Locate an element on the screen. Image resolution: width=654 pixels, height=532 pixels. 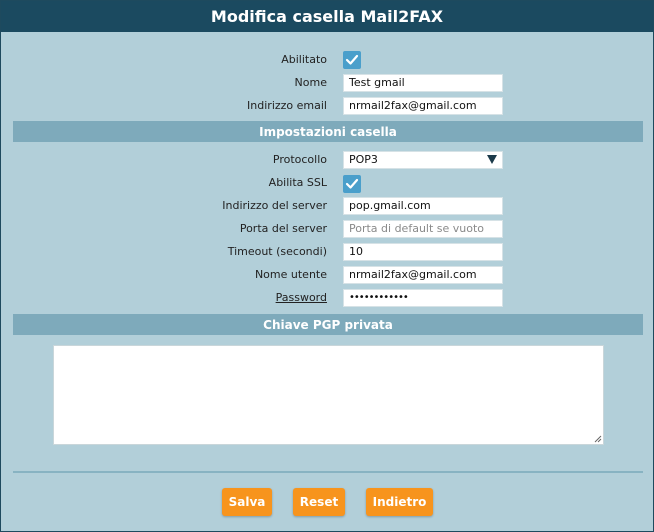
protocol-row: Protocollo POP3 is located at coordinates (327, 160).